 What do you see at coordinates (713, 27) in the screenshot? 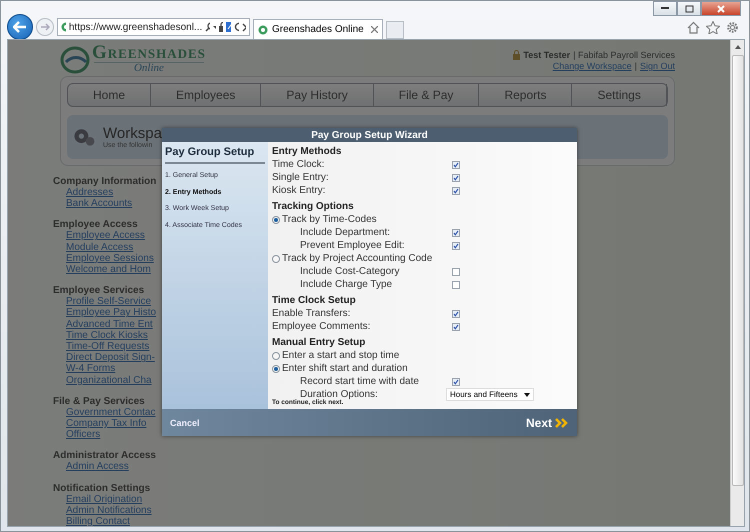
I see `star-icon` at bounding box center [713, 27].